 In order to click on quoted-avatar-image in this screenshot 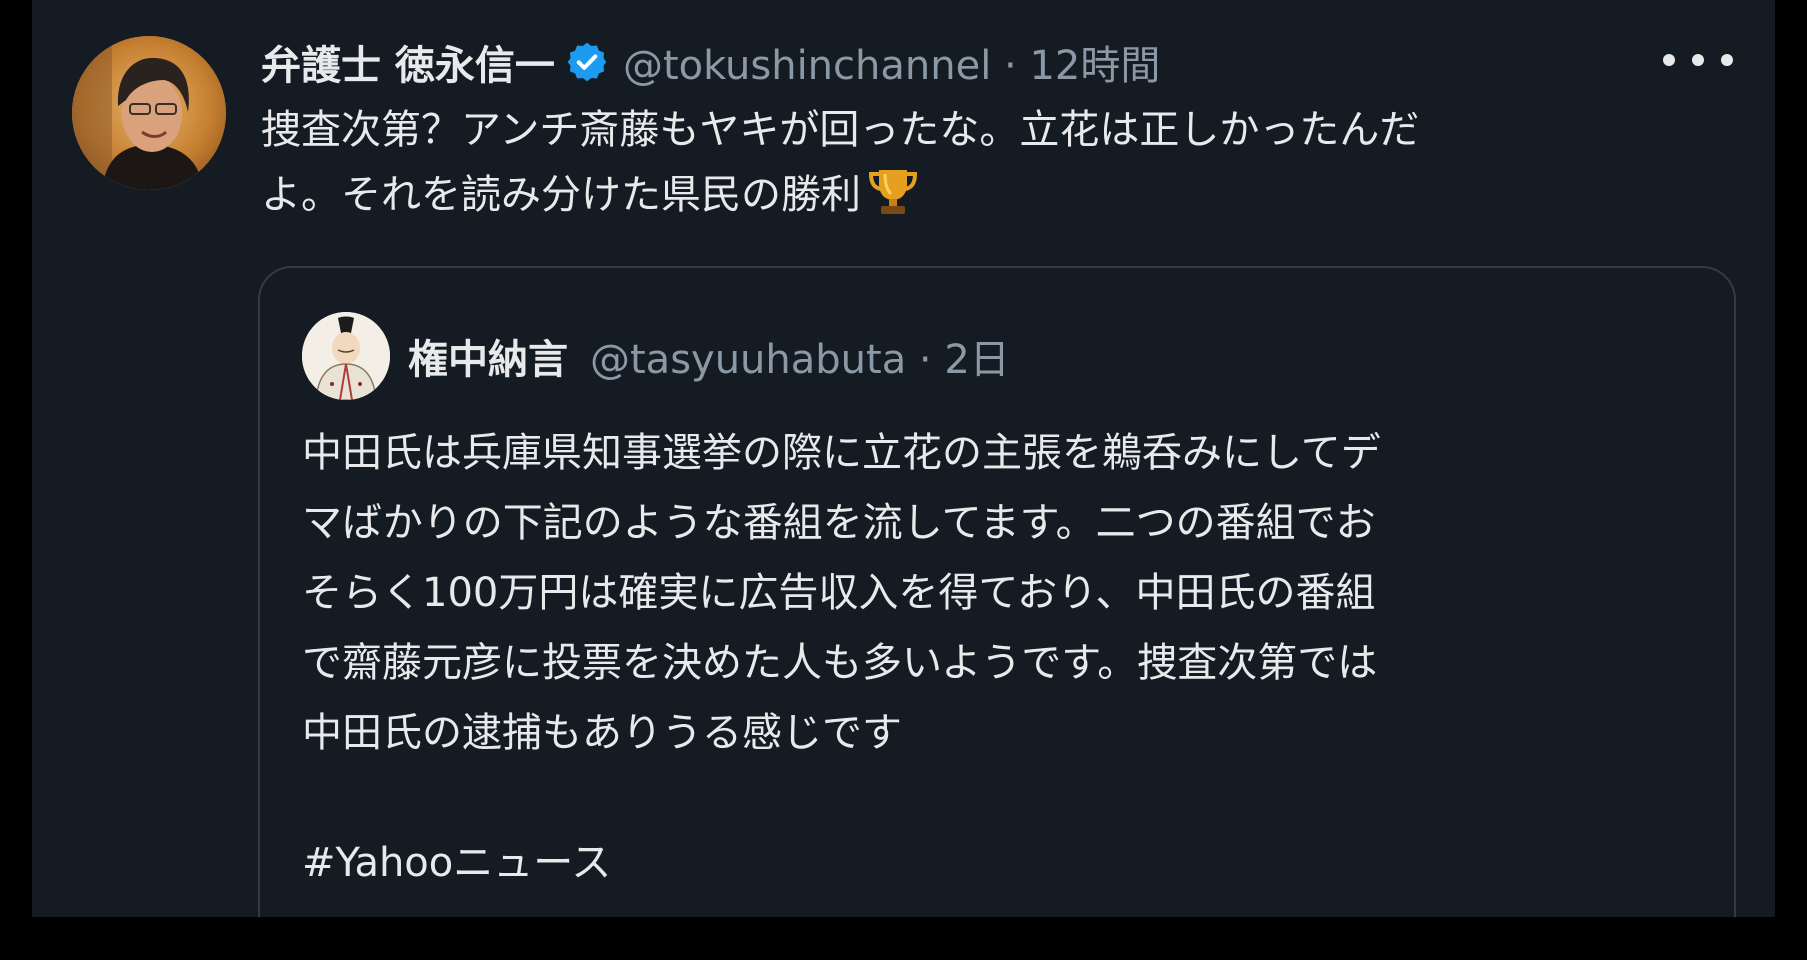, I will do `click(346, 356)`.